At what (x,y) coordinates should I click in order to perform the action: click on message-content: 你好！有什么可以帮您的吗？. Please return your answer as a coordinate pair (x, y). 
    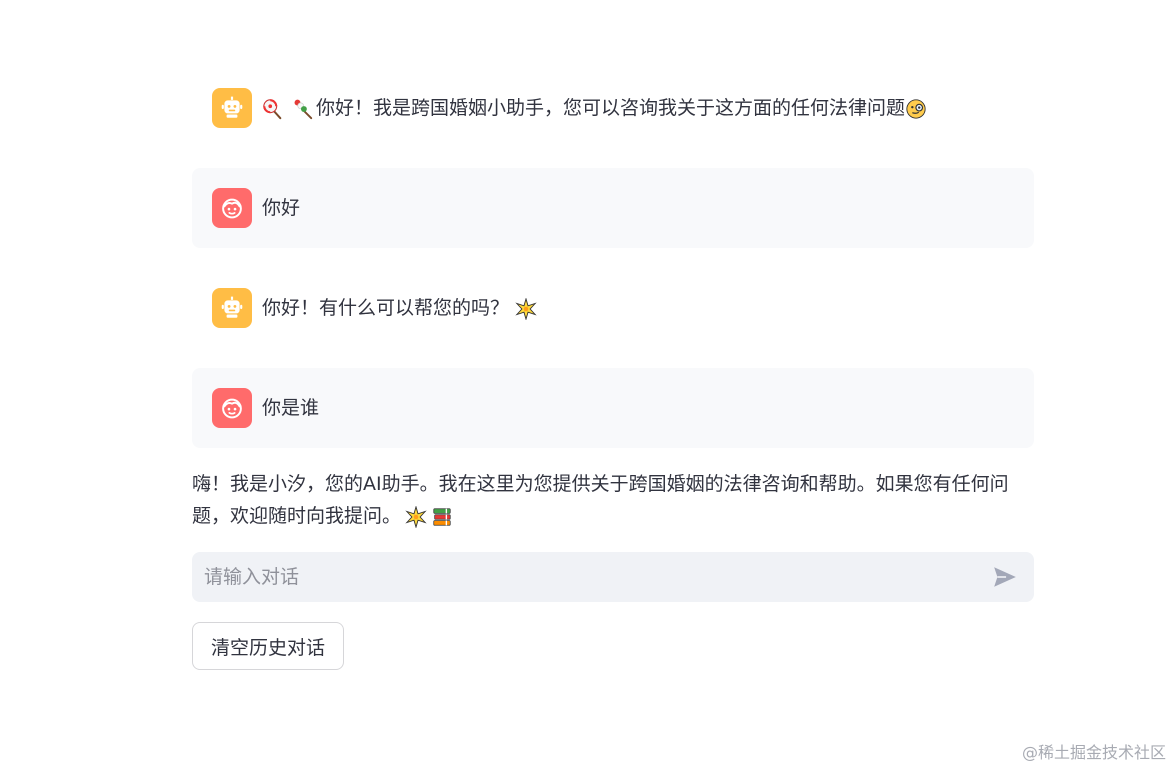
    Looking at the image, I should click on (400, 308).